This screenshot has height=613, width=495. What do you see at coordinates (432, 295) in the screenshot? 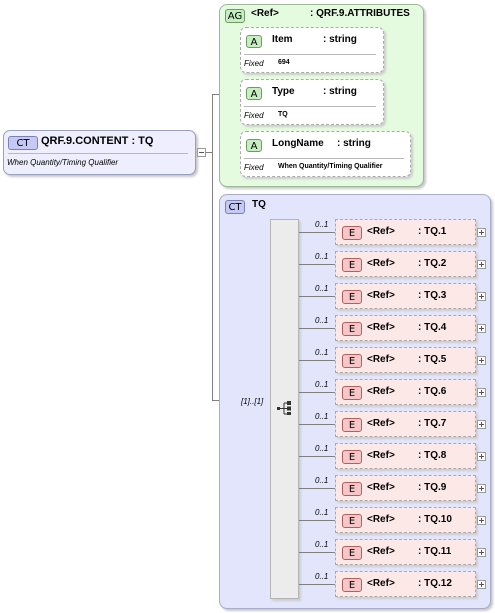
I see `element-name: : TQ.3` at bounding box center [432, 295].